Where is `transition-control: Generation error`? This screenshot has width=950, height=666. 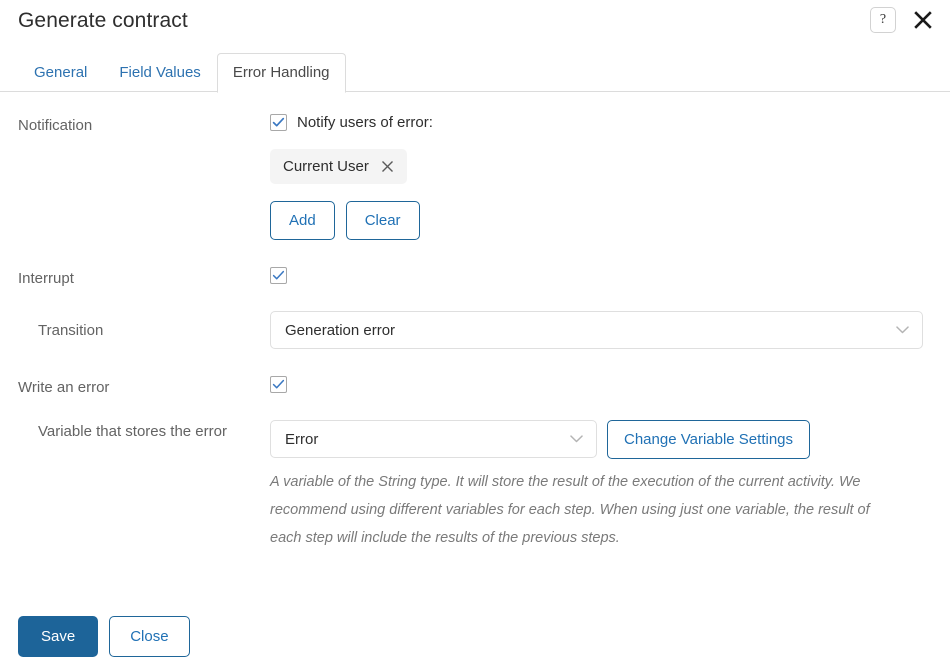
transition-control: Generation error is located at coordinates (601, 330).